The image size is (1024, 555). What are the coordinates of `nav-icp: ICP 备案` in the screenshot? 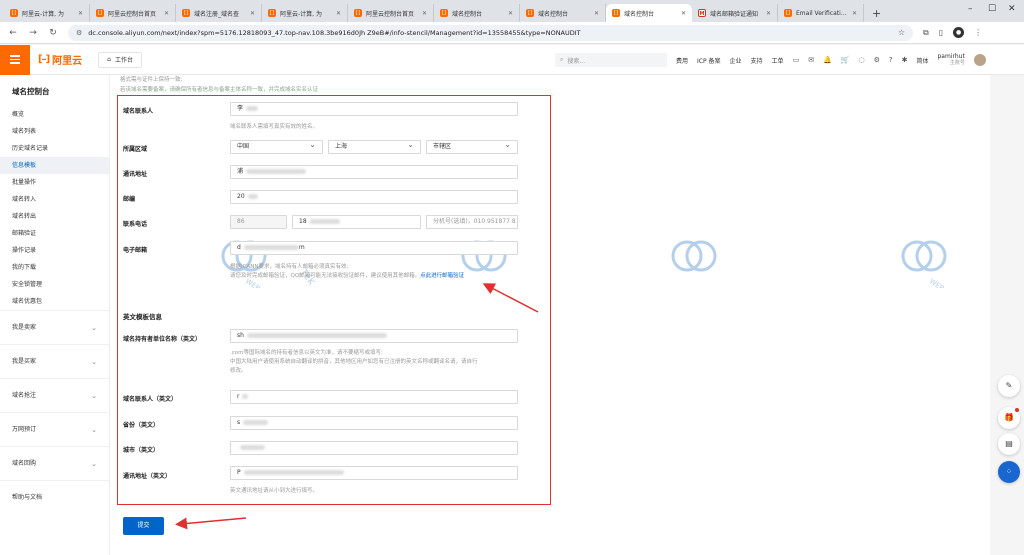 It's located at (709, 60).